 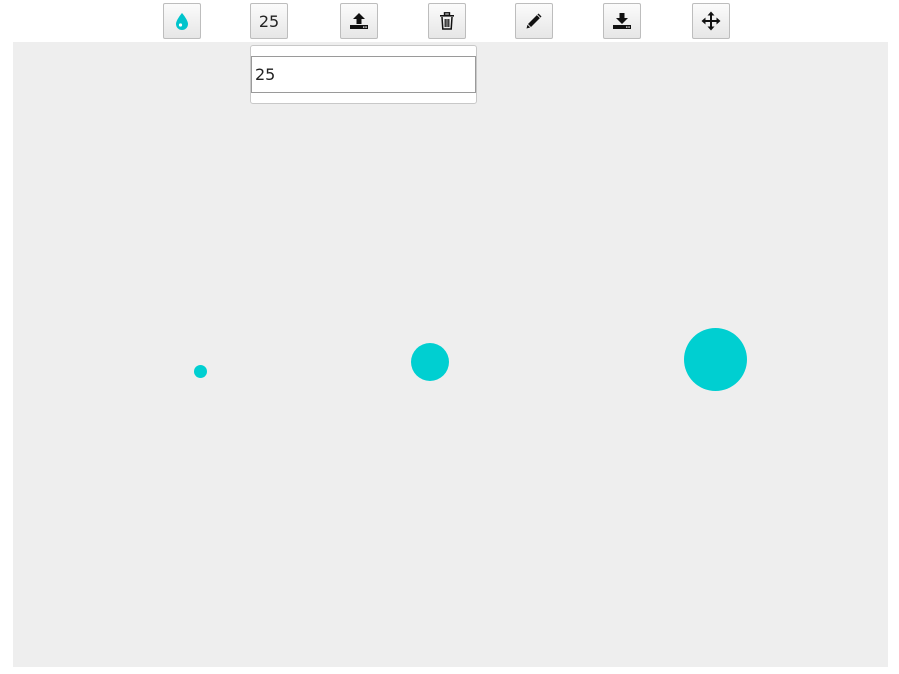 What do you see at coordinates (200, 371) in the screenshot?
I see `circle-small` at bounding box center [200, 371].